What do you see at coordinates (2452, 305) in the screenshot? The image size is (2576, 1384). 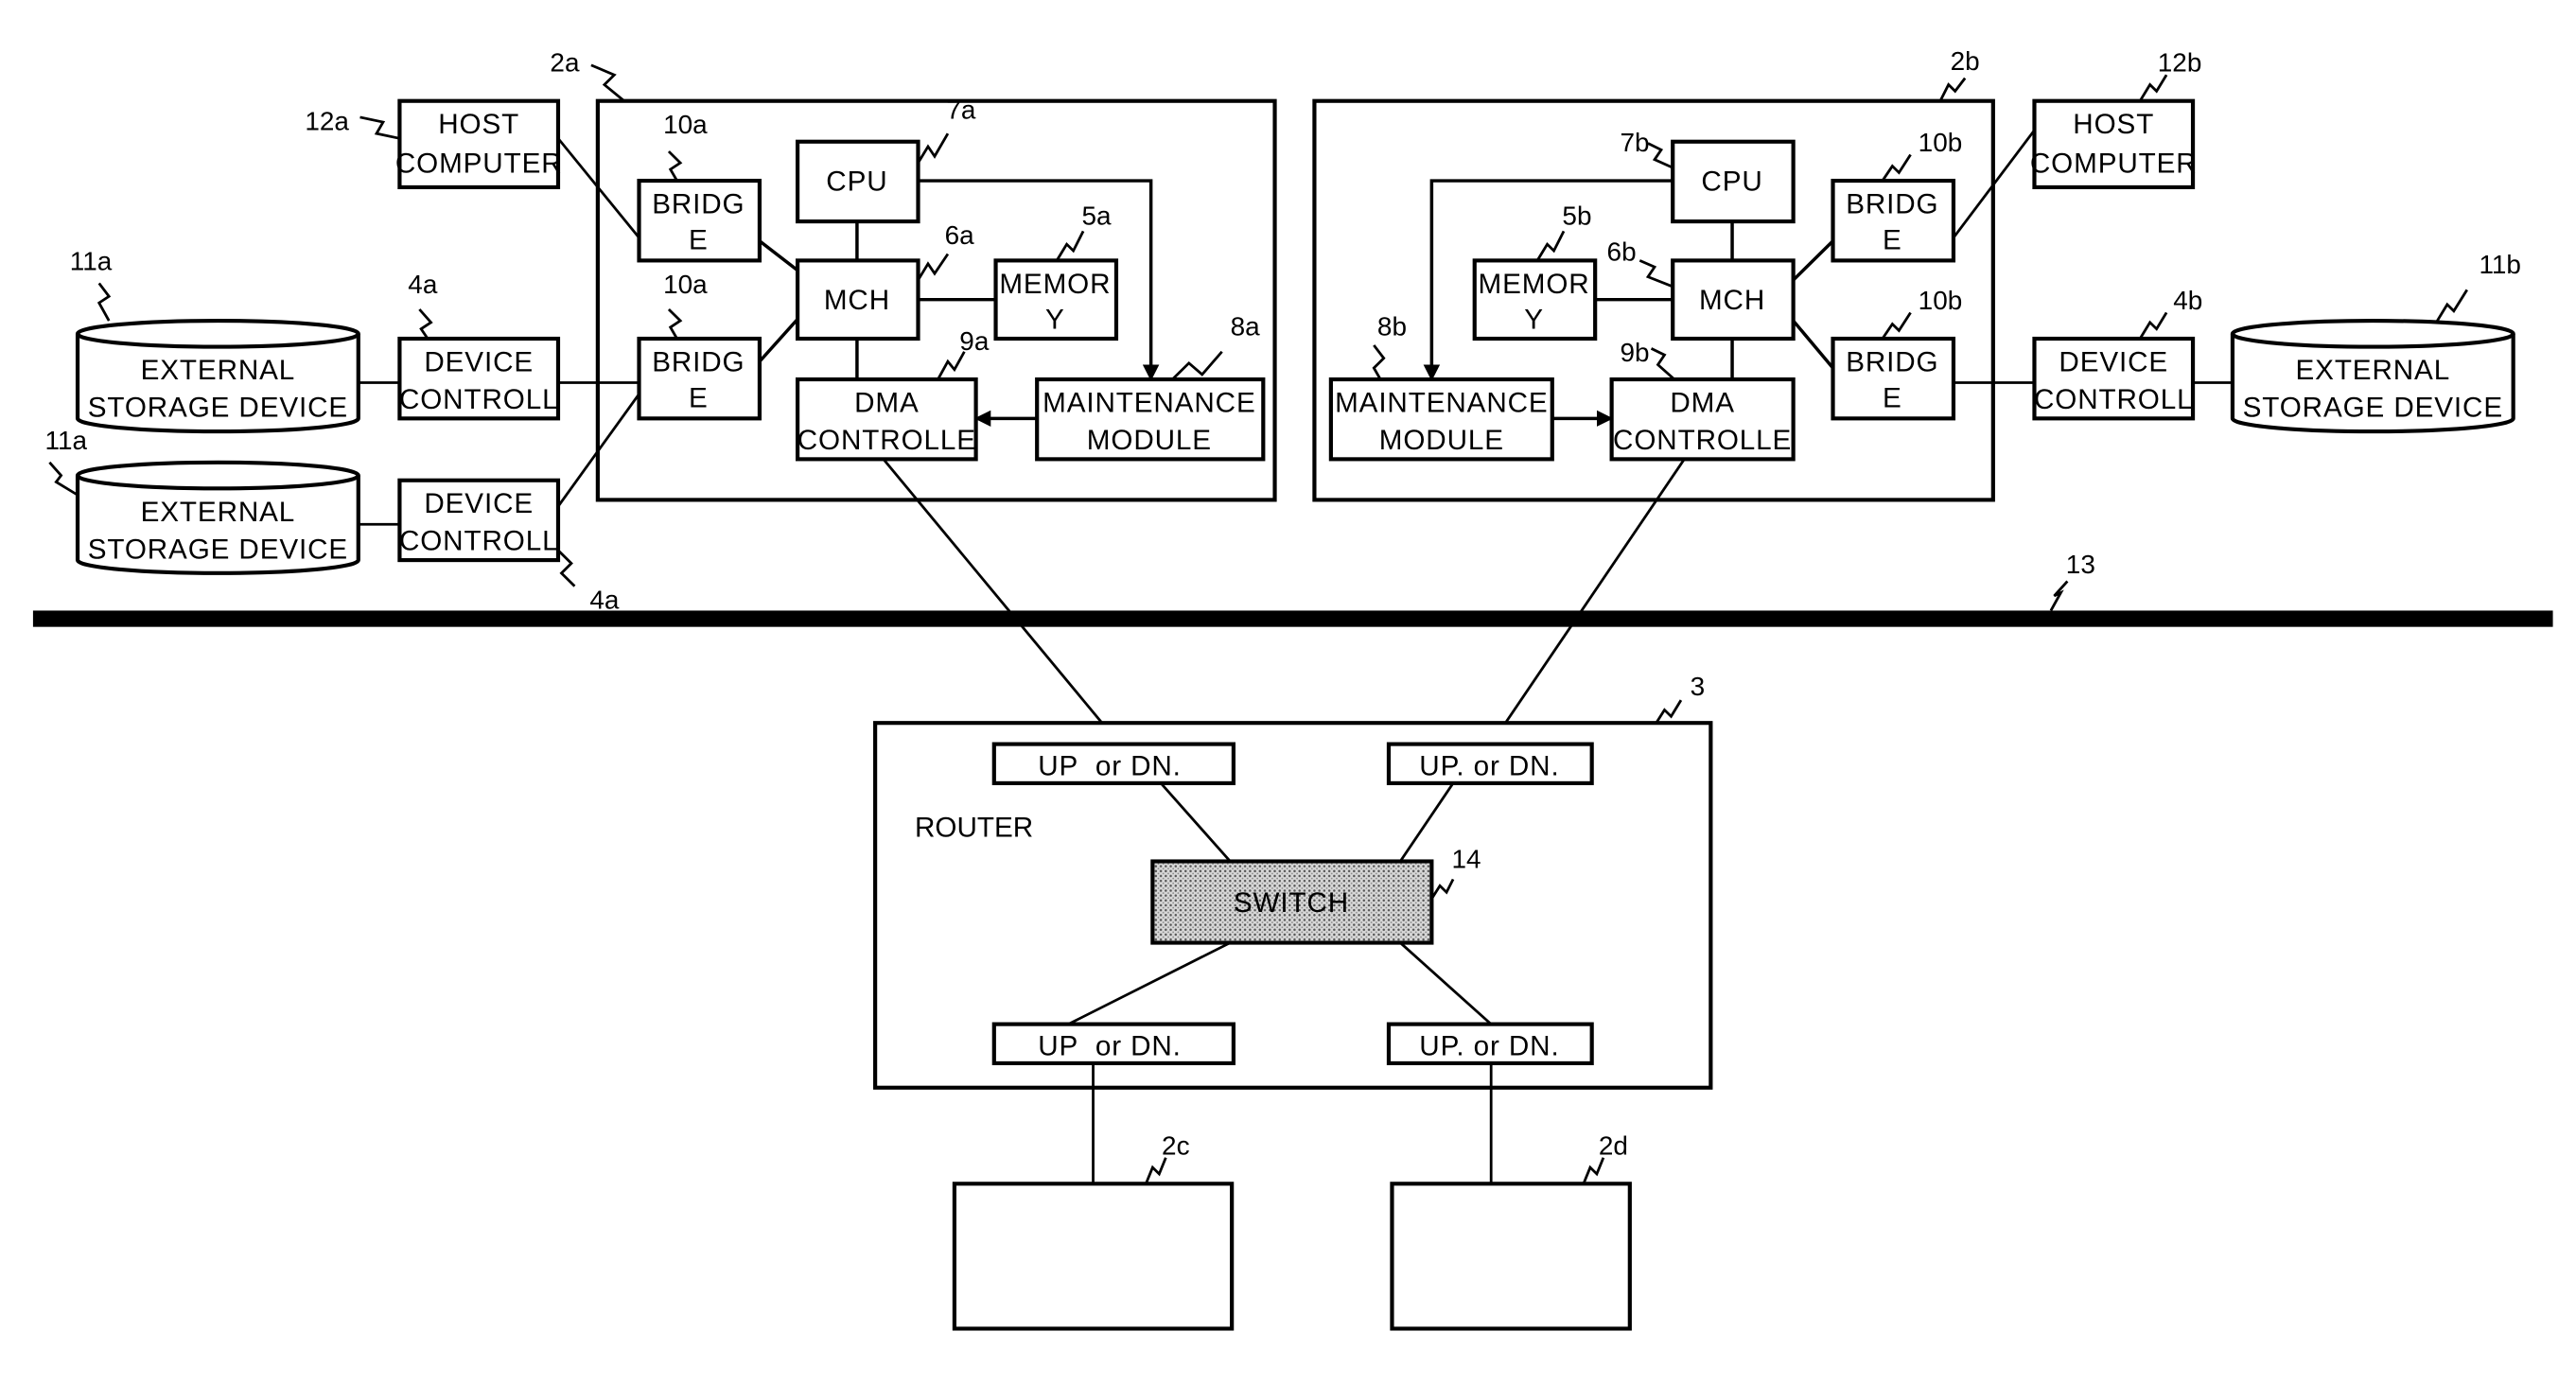 I see `storage-11b-leader` at bounding box center [2452, 305].